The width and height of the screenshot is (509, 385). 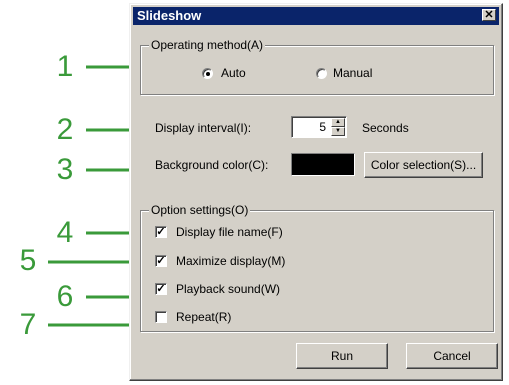 I want to click on display-interval-value: 5, so click(x=322, y=127).